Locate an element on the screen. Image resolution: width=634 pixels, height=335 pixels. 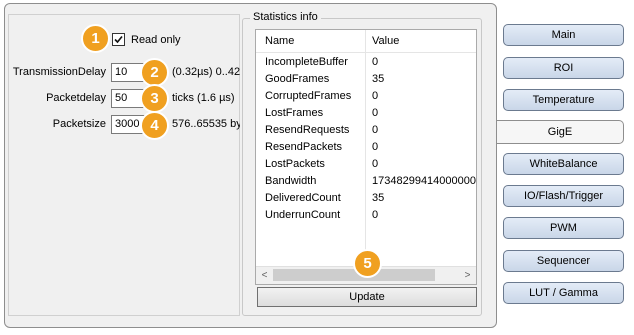
row-name: UnderrunCount is located at coordinates (303, 215).